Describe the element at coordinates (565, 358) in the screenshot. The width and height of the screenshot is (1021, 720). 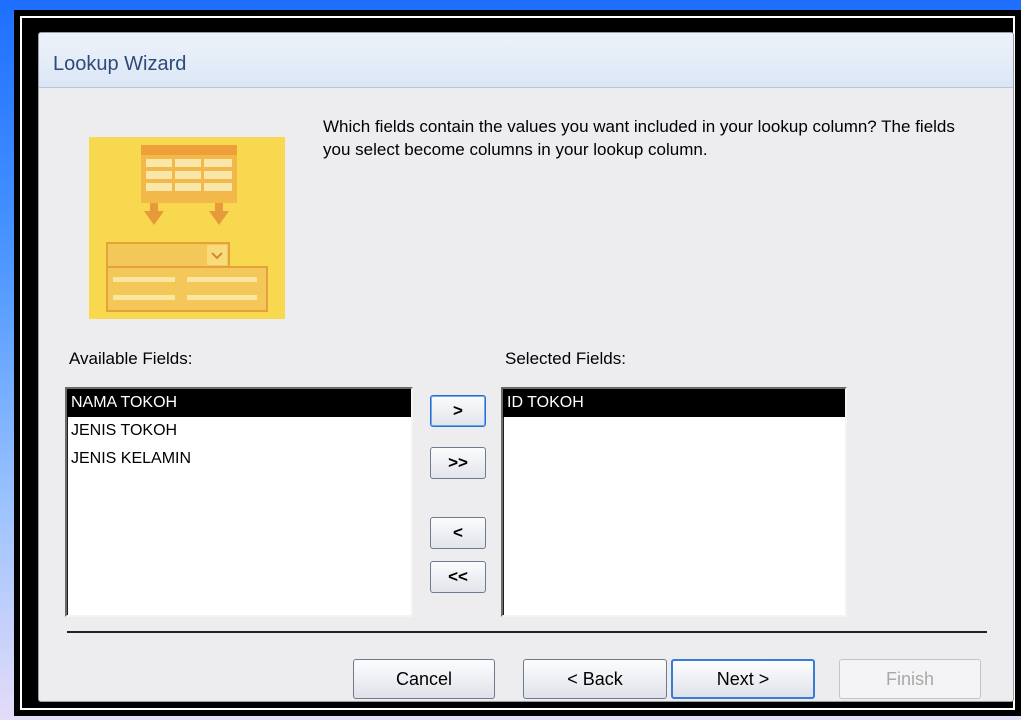
I see `selected-fields-label: Selected Fields:` at that location.